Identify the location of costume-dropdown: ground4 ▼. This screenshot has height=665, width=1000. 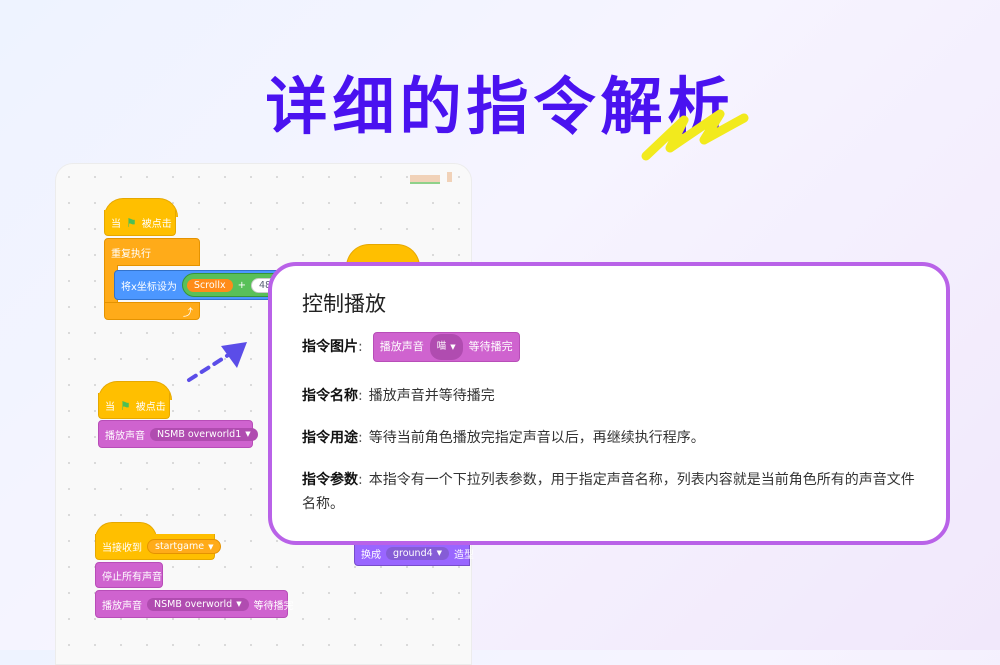
(418, 553).